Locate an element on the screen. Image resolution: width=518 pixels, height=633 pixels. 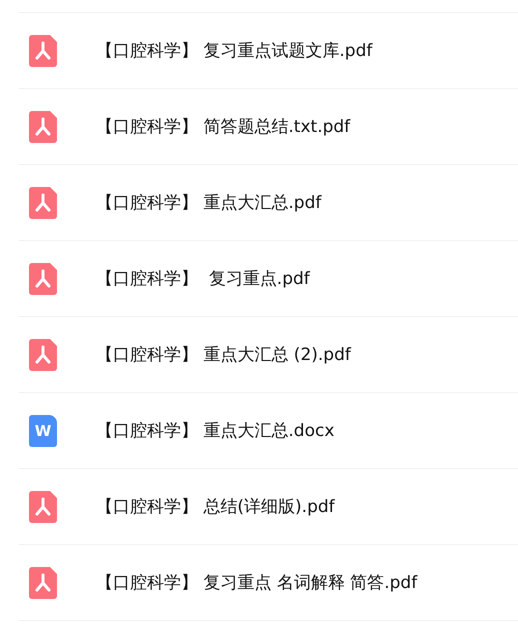
file-row: 【口腔科学】 简答题总结.txt.pdf is located at coordinates (268, 127).